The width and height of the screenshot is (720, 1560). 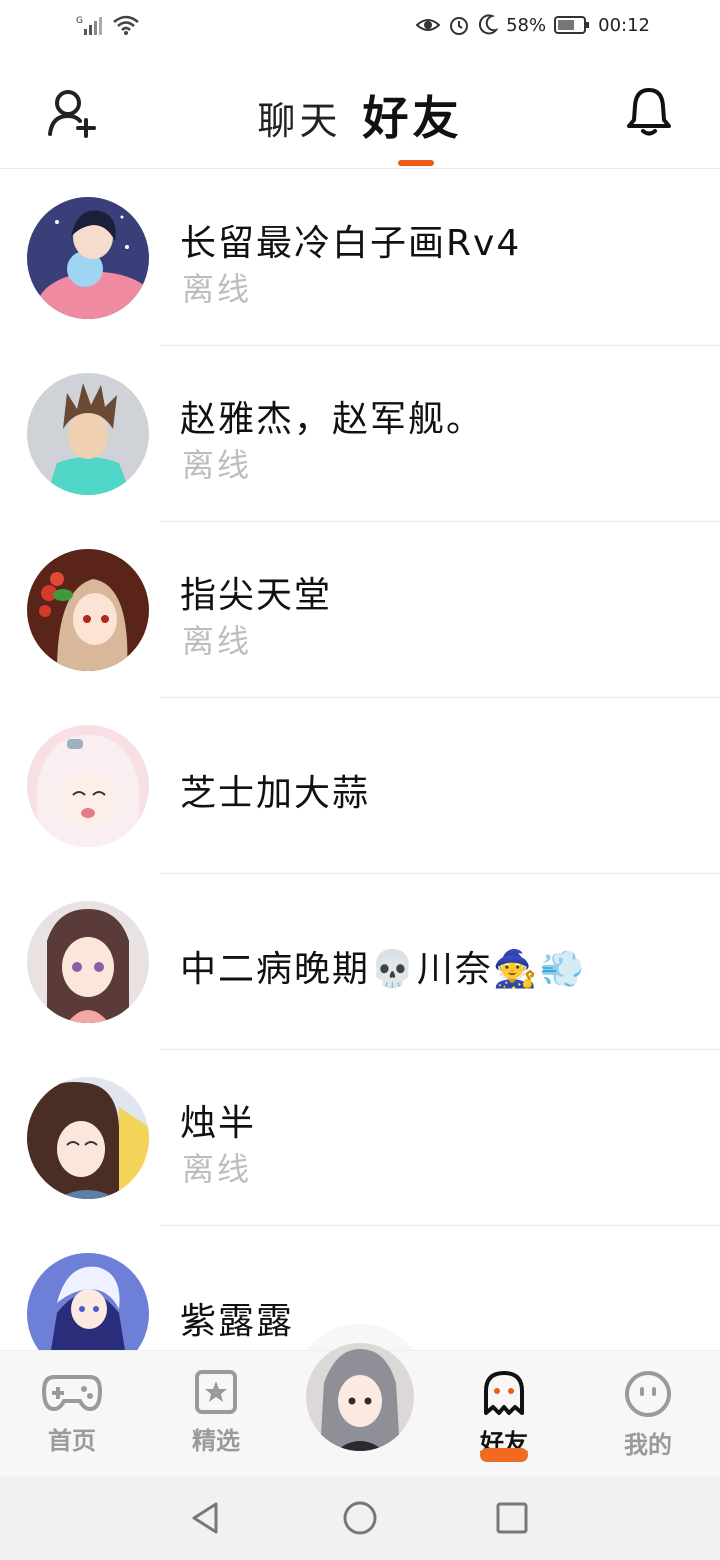 I want to click on friend-row: 长留最冷白子画Rv4 离线, so click(x=360, y=258).